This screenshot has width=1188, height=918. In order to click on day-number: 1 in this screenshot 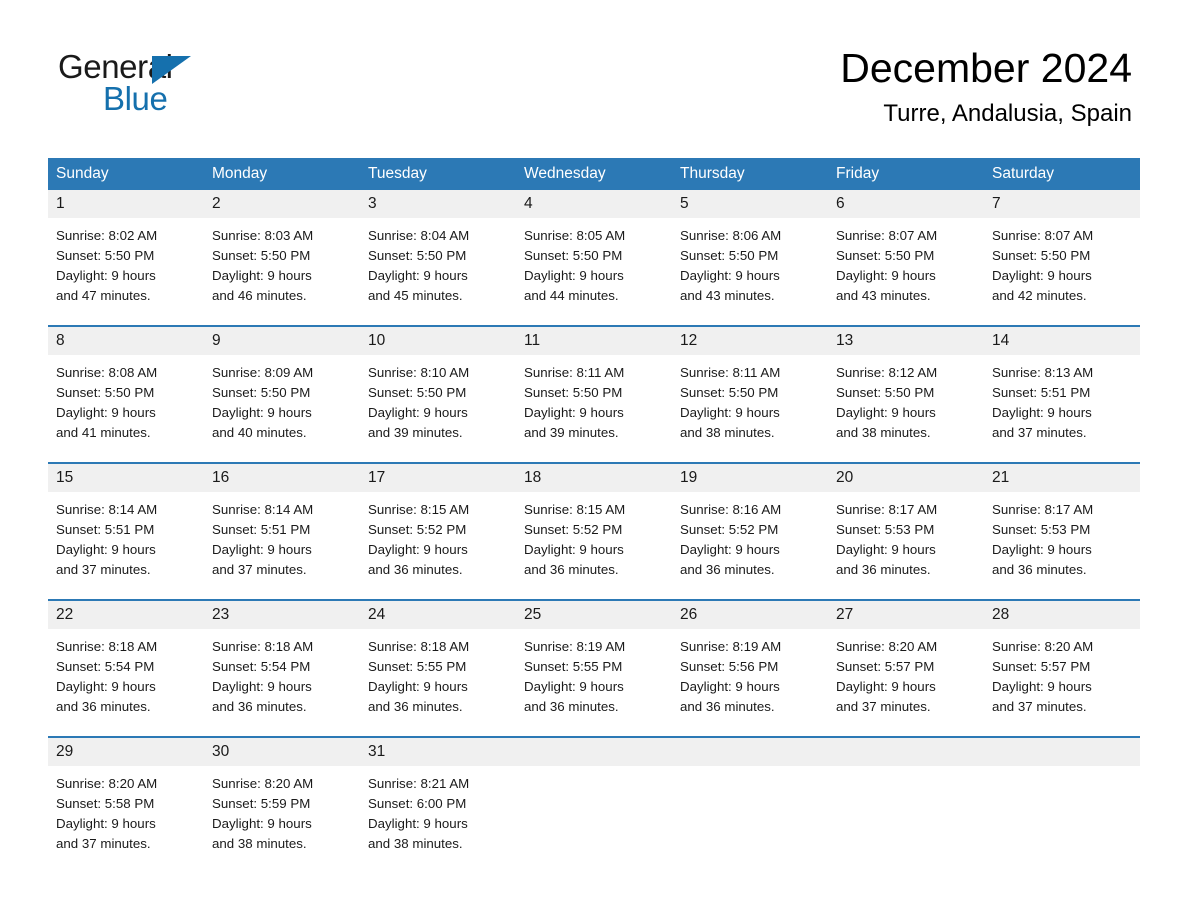, I will do `click(126, 204)`.